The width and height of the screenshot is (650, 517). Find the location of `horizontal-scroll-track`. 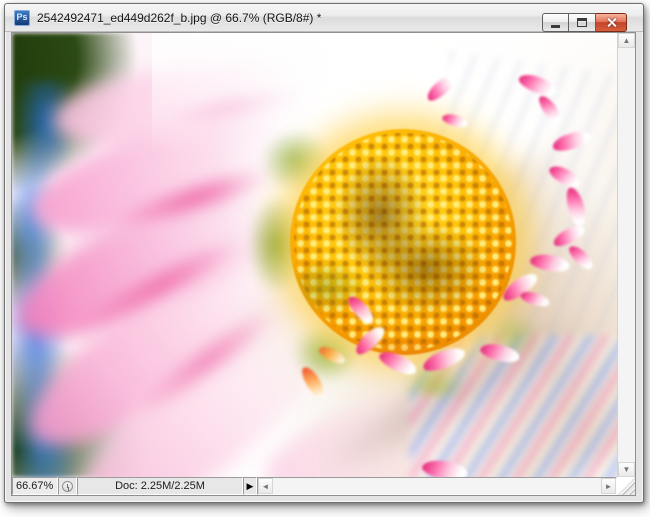

horizontal-scroll-track is located at coordinates (437, 486).